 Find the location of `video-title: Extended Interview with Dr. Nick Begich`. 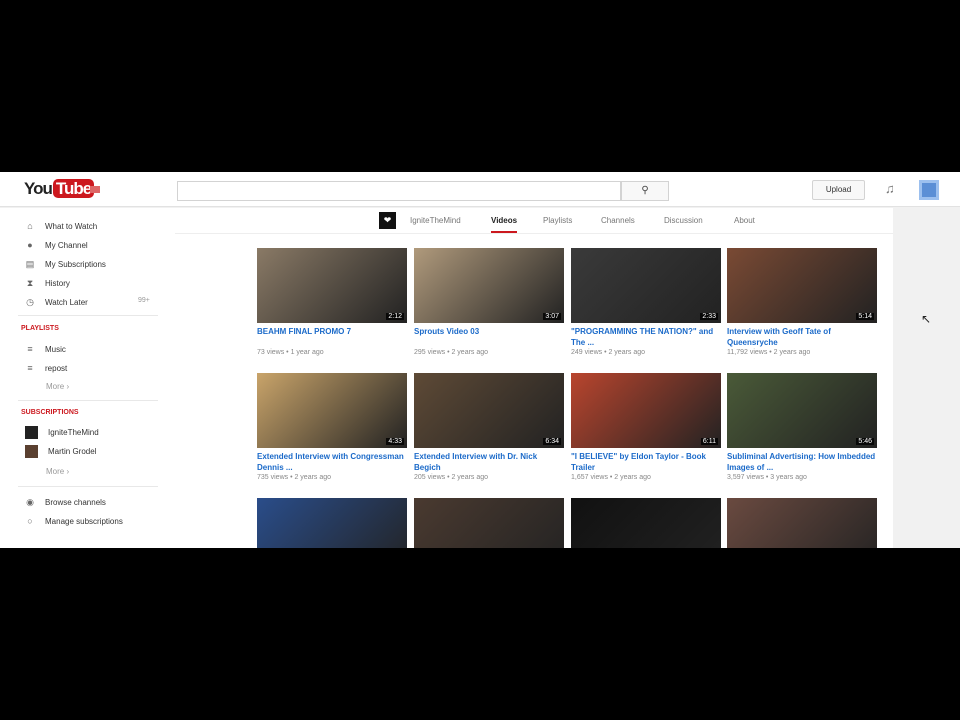

video-title: Extended Interview with Dr. Nick Begich is located at coordinates (489, 462).